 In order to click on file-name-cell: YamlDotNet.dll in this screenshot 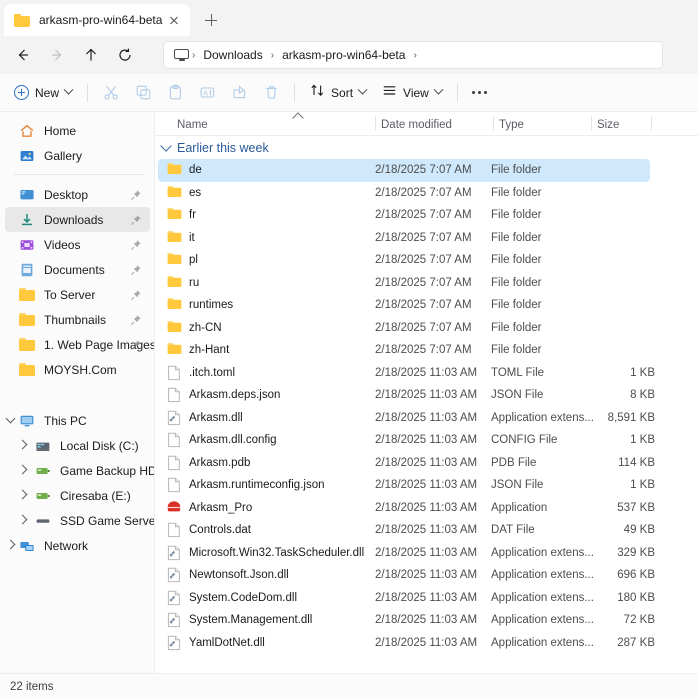, I will do `click(266, 643)`.